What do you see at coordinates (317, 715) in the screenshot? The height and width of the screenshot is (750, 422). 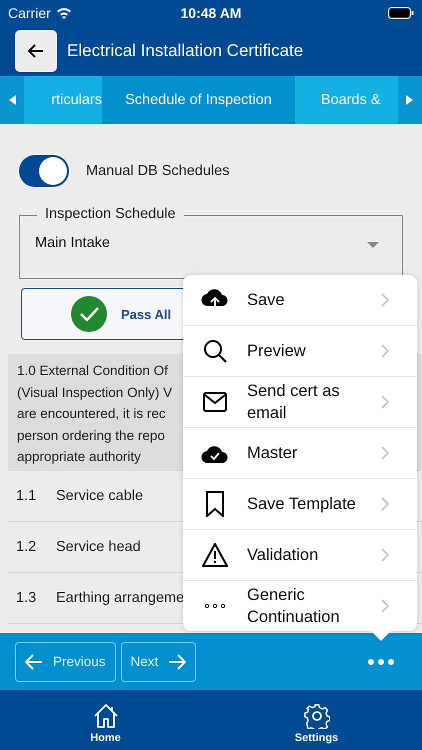 I see `settings-icon` at bounding box center [317, 715].